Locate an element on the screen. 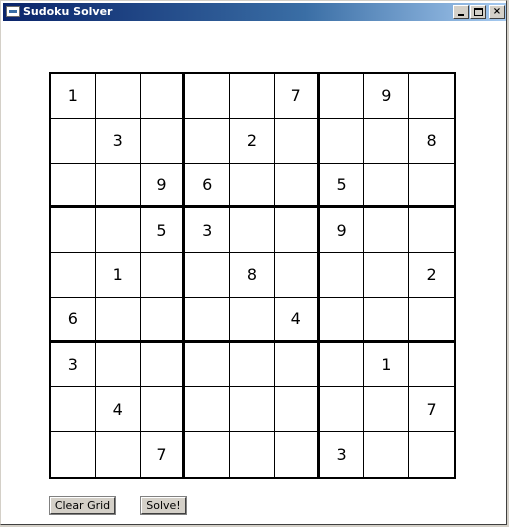 This screenshot has width=509, height=527. close-button: × is located at coordinates (497, 12).